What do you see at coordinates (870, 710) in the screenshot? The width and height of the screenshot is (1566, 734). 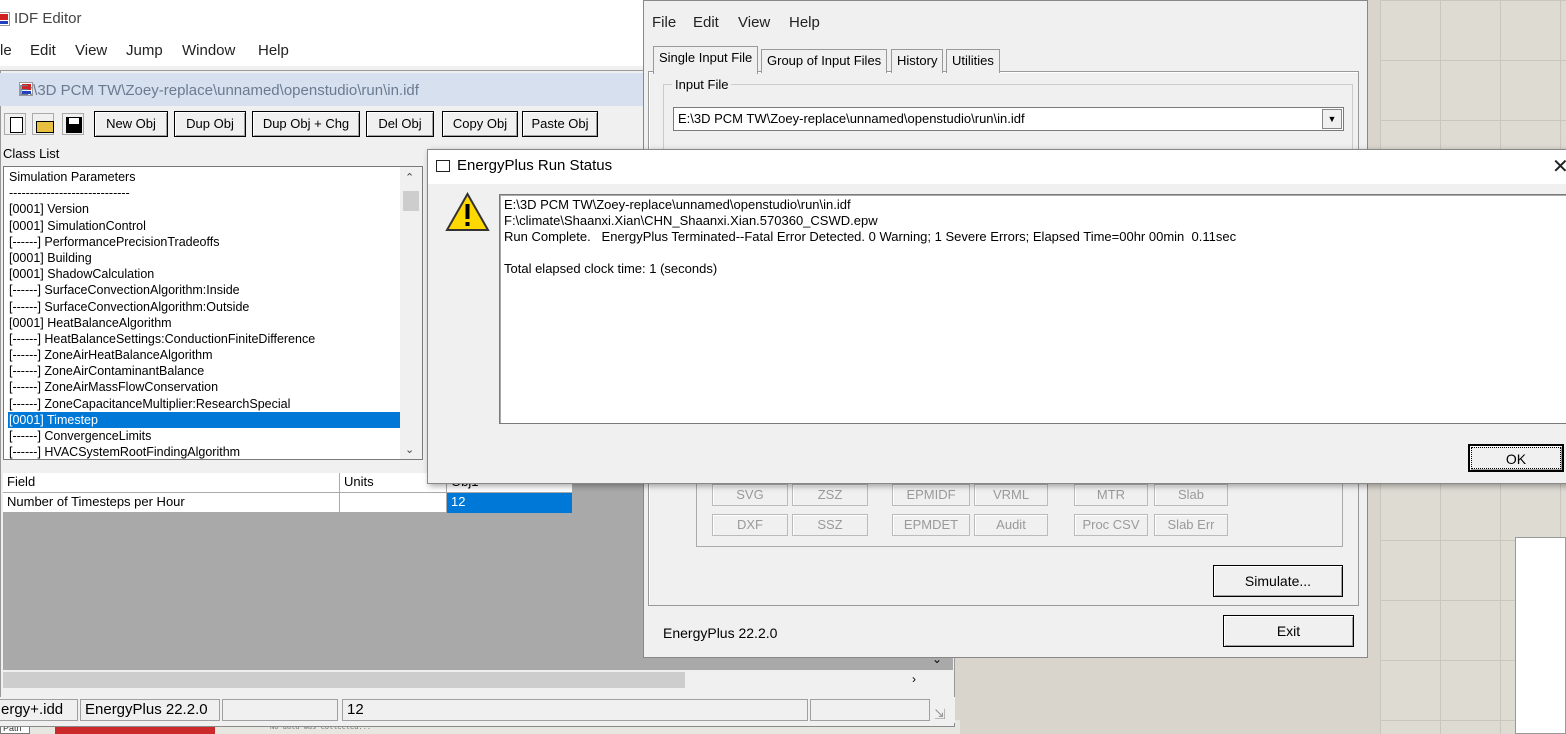 I see `status-extra` at bounding box center [870, 710].